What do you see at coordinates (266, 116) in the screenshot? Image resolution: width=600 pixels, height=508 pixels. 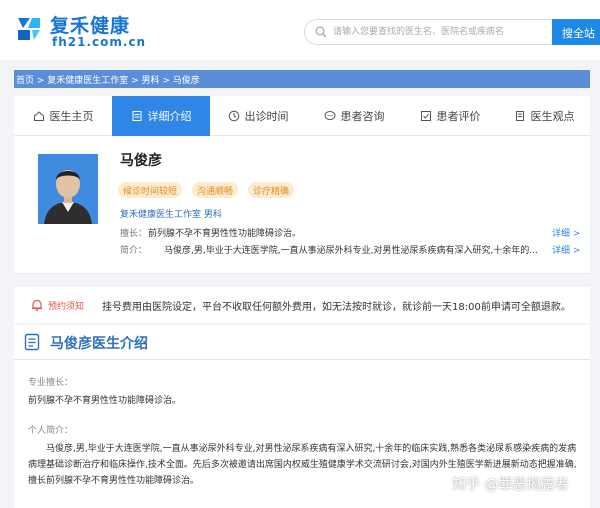 I see `tab-label: 出诊时间` at bounding box center [266, 116].